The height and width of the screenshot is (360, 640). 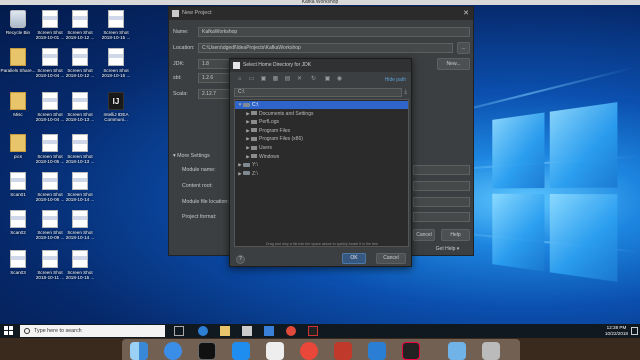 I want to click on refresh-icon: ↻, so click(x=313, y=79).